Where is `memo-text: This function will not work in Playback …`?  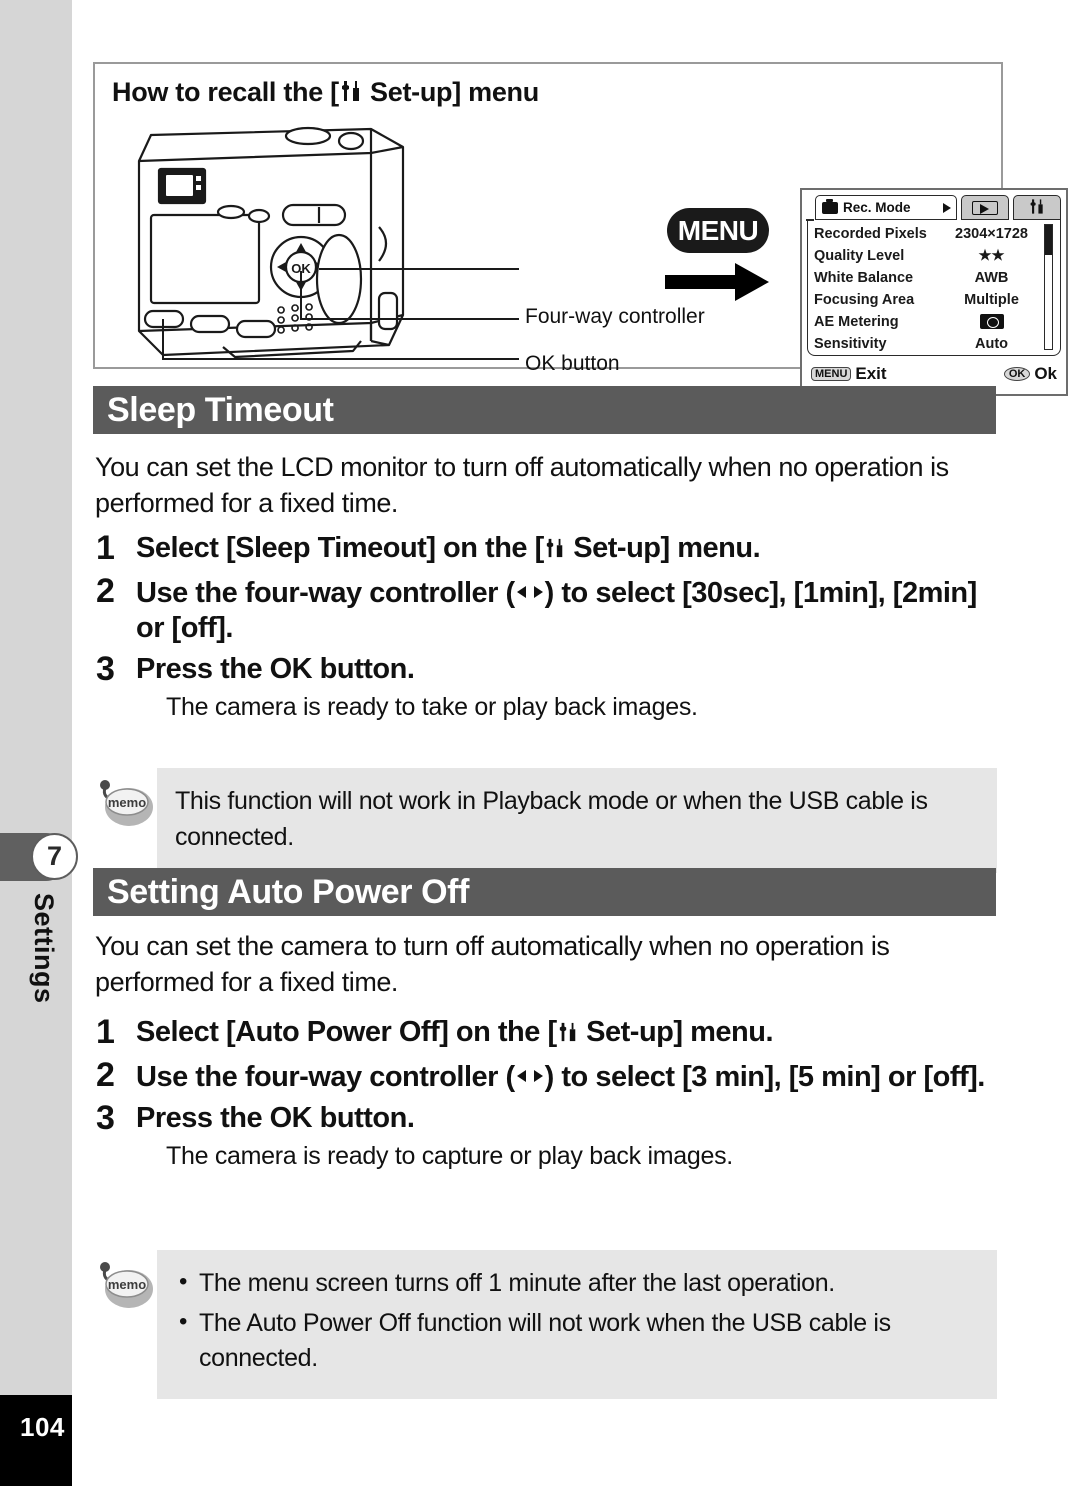
memo-text: This function will not work in Playback … is located at coordinates (551, 819).